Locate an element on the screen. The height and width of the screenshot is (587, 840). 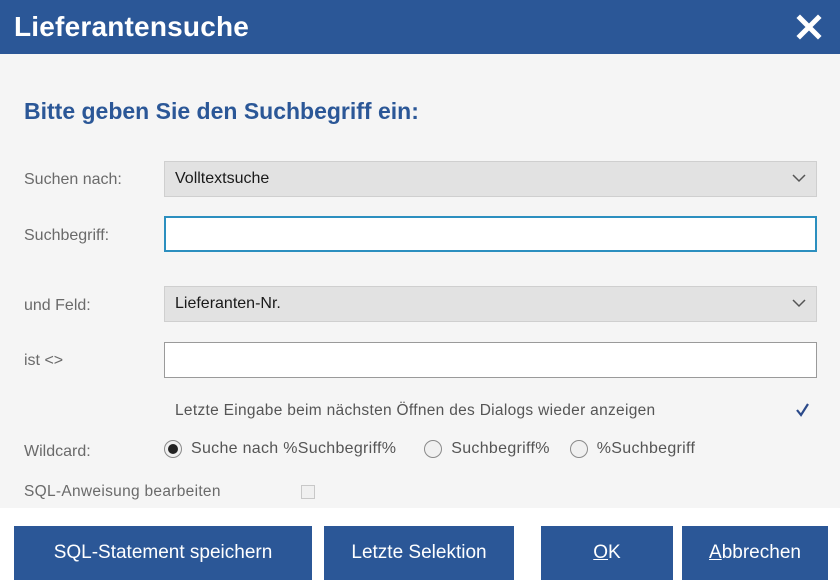
wildcard-option-suffix: Suchbegriff% is located at coordinates (486, 449).